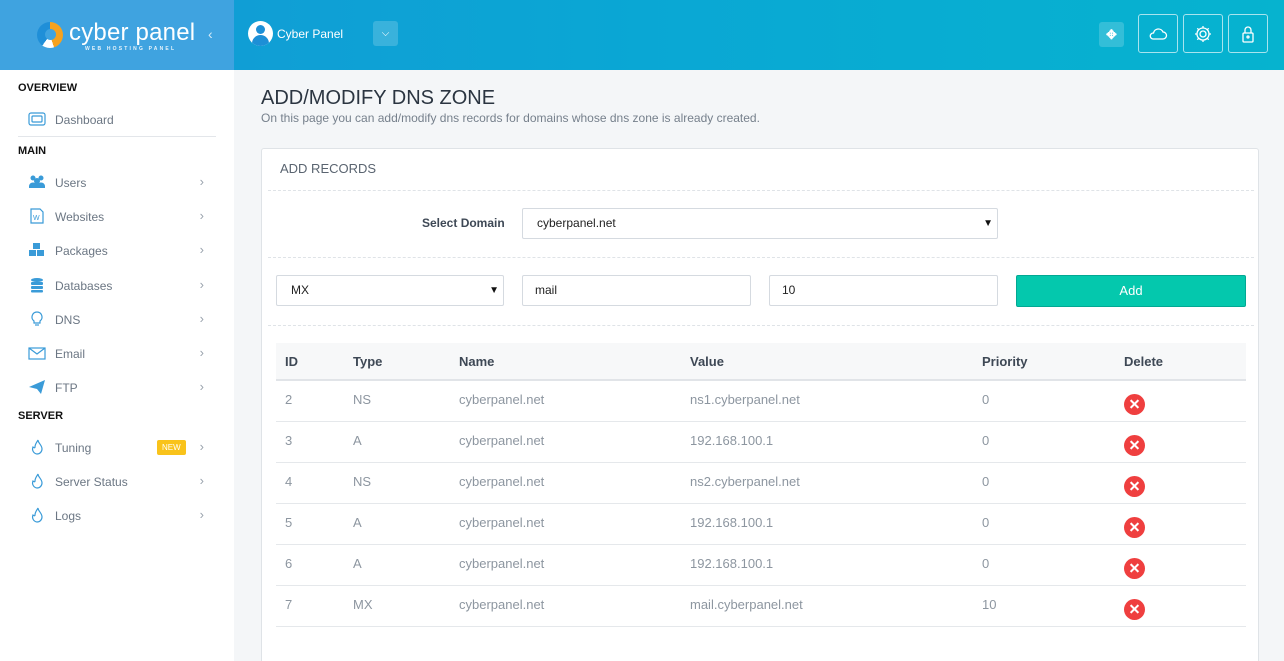 This screenshot has width=1284, height=661. What do you see at coordinates (68, 516) in the screenshot?
I see `sidebar-item-label: Logs` at bounding box center [68, 516].